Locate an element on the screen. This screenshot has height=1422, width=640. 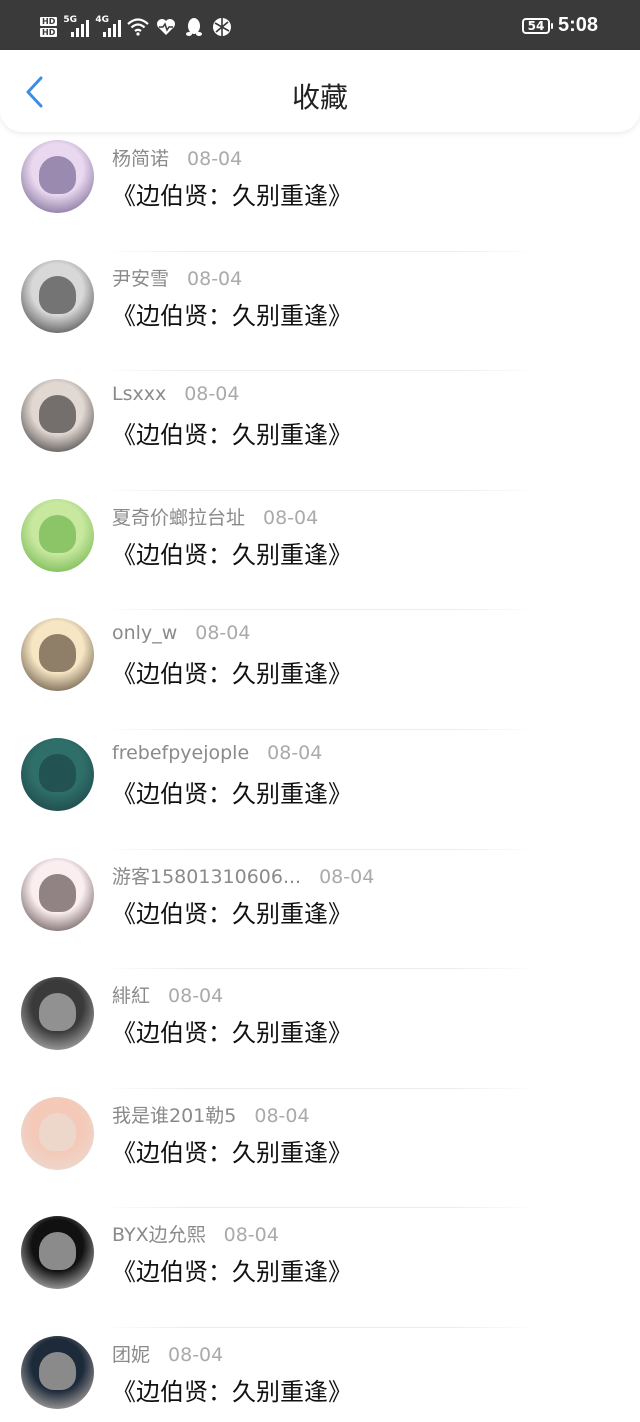
battery-indicator: 54 is located at coordinates (537, 25).